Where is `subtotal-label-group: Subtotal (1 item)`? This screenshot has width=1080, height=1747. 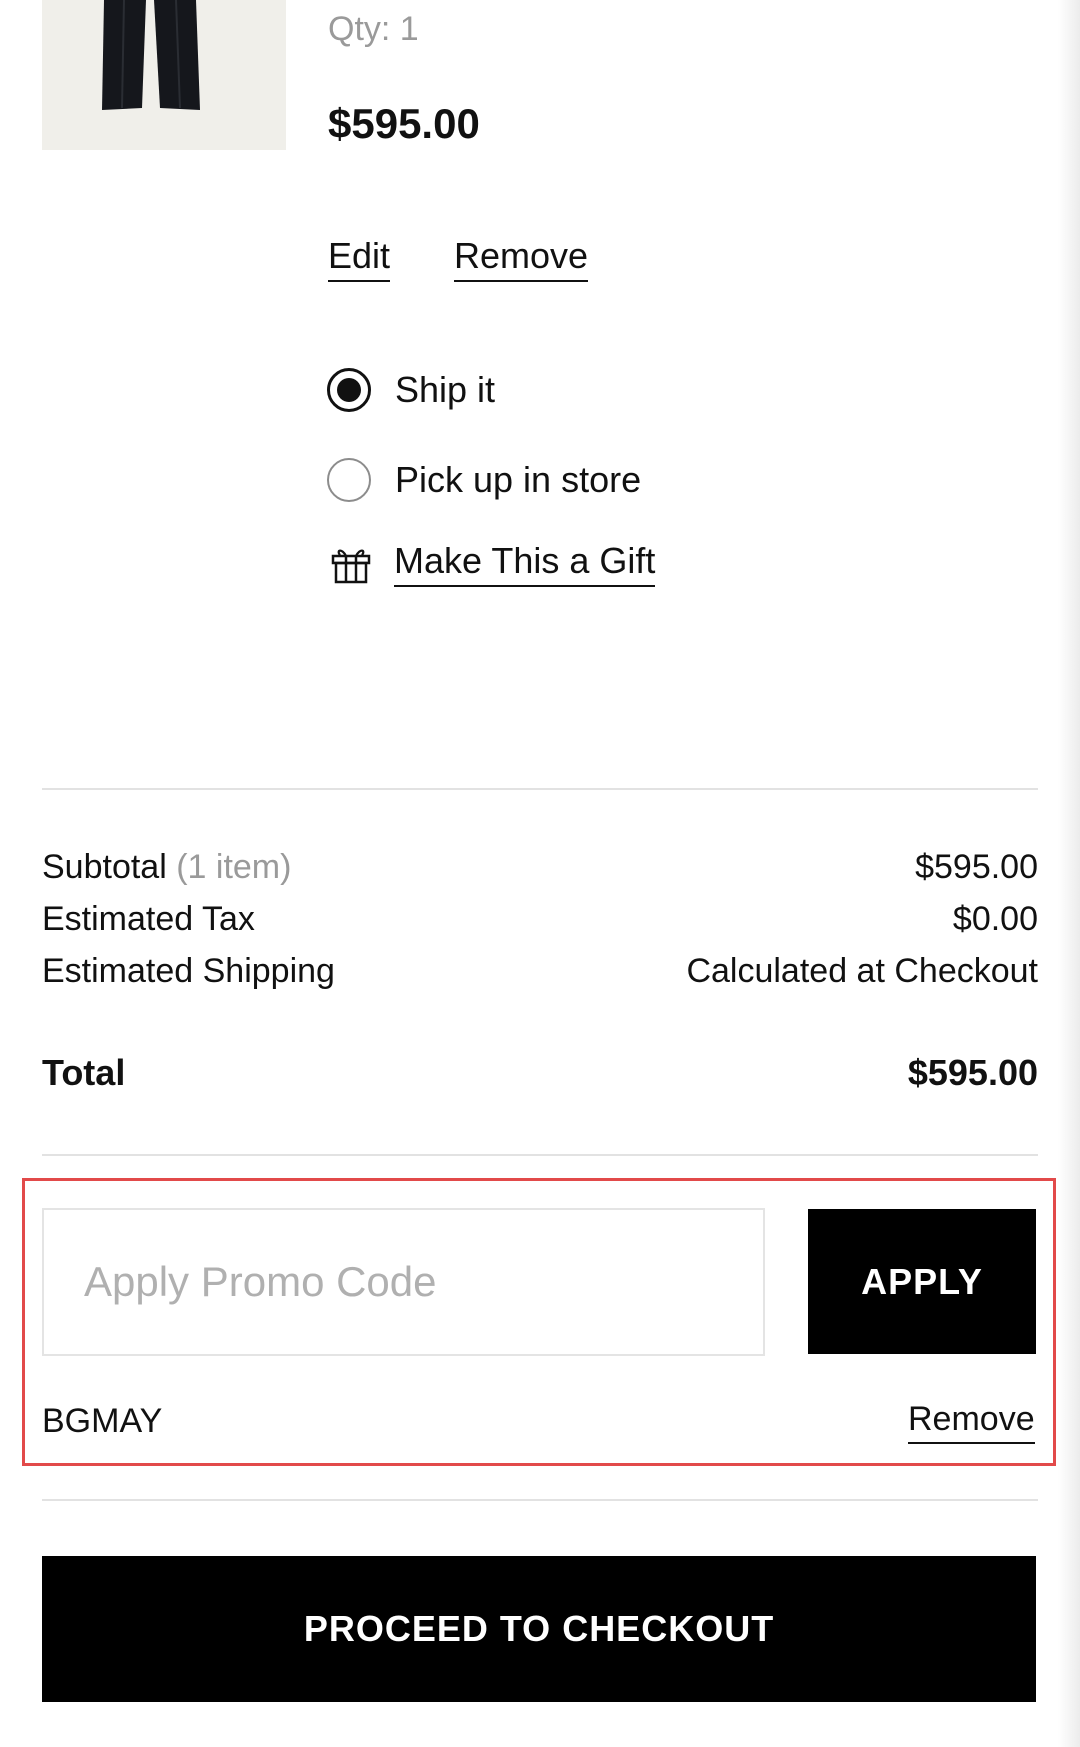 subtotal-label-group: Subtotal (1 item) is located at coordinates (166, 867).